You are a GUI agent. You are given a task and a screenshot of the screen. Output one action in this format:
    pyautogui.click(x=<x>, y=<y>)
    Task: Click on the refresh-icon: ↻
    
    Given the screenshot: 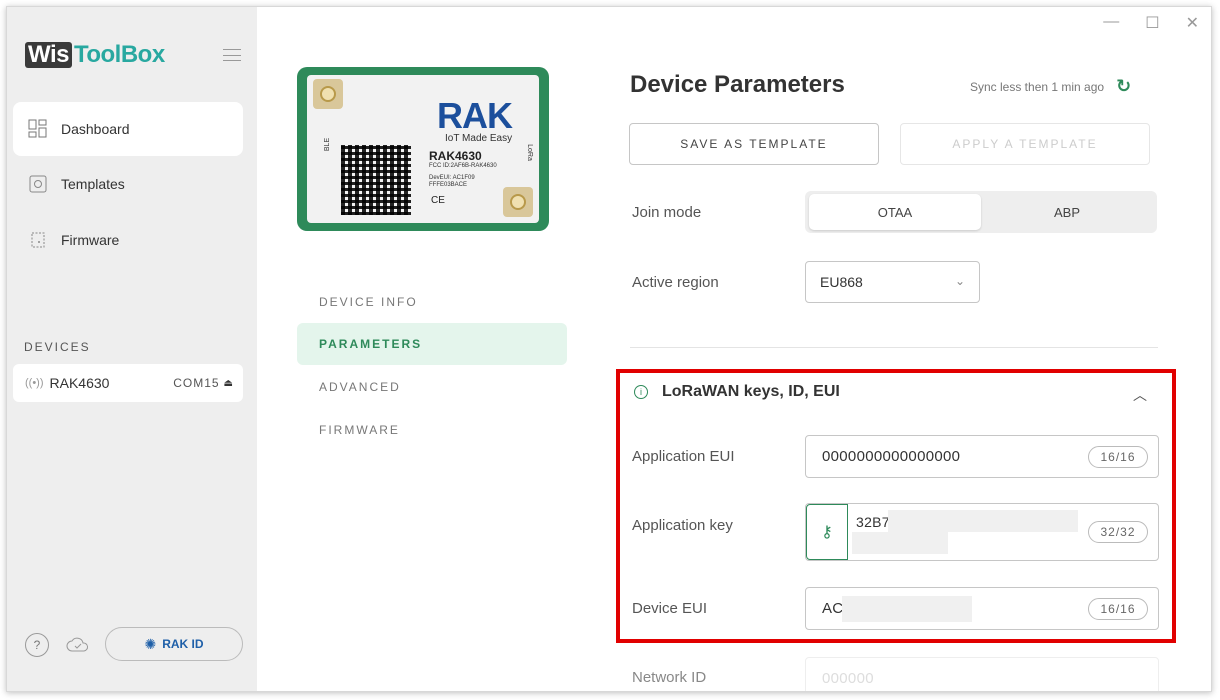 What is the action you would take?
    pyautogui.click(x=1123, y=86)
    